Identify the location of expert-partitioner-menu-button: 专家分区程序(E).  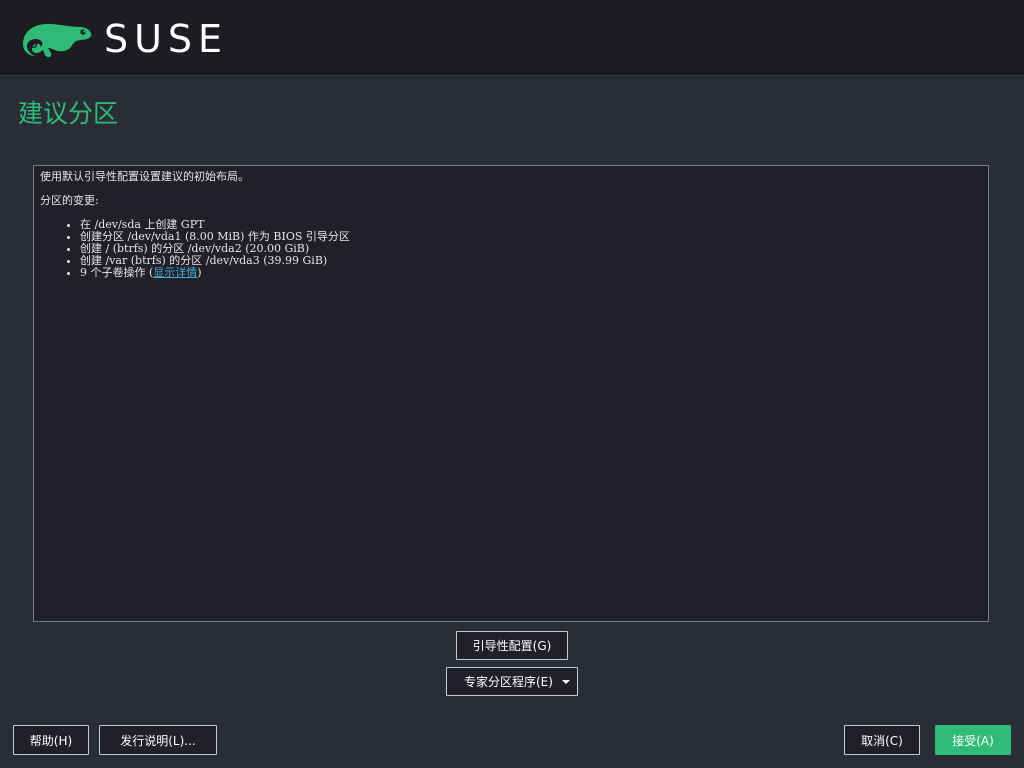
(512, 681).